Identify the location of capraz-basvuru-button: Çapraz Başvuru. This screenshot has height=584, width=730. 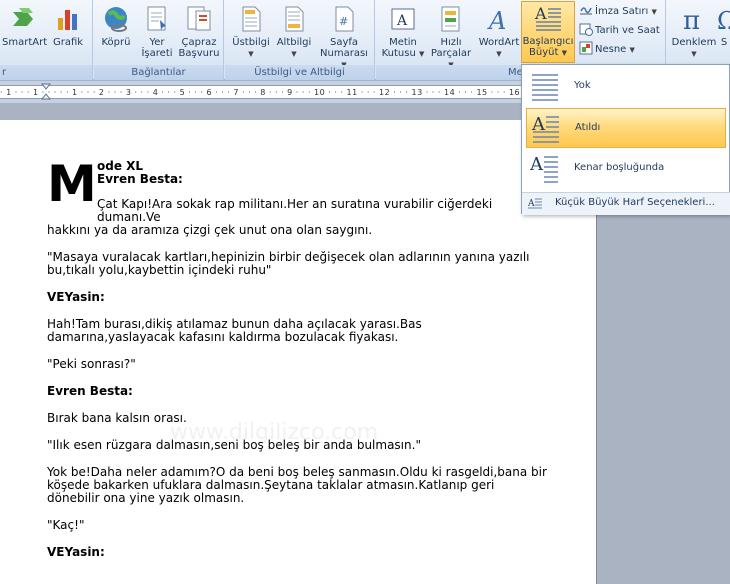
(199, 30).